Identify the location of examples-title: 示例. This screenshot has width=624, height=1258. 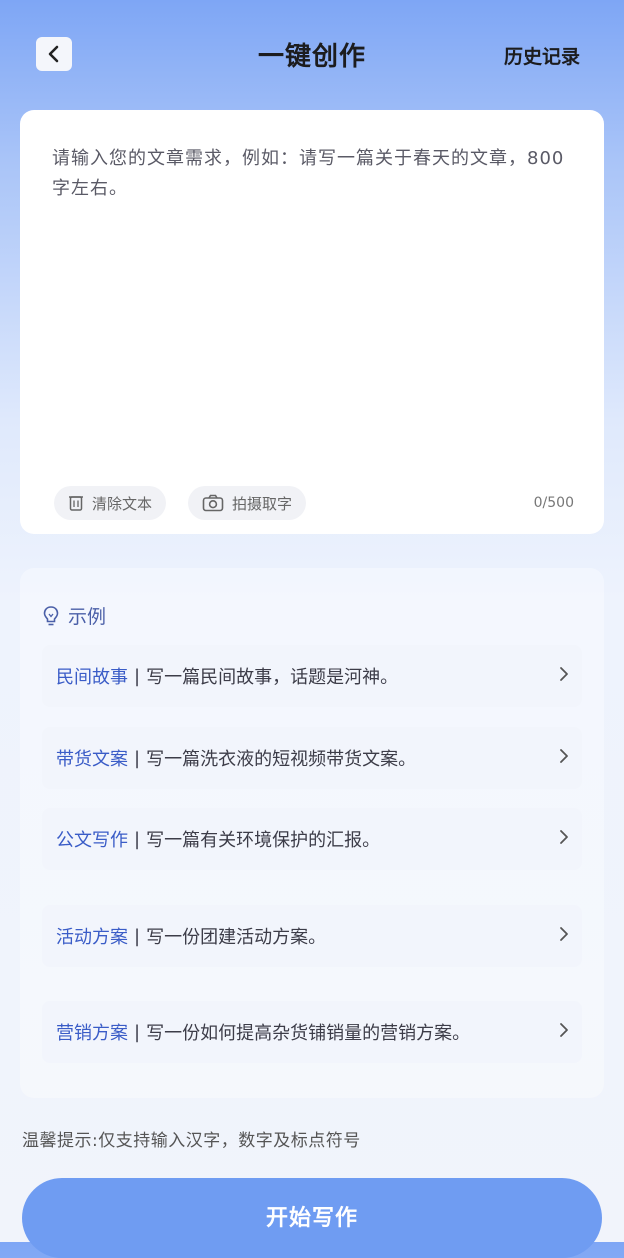
(87, 617).